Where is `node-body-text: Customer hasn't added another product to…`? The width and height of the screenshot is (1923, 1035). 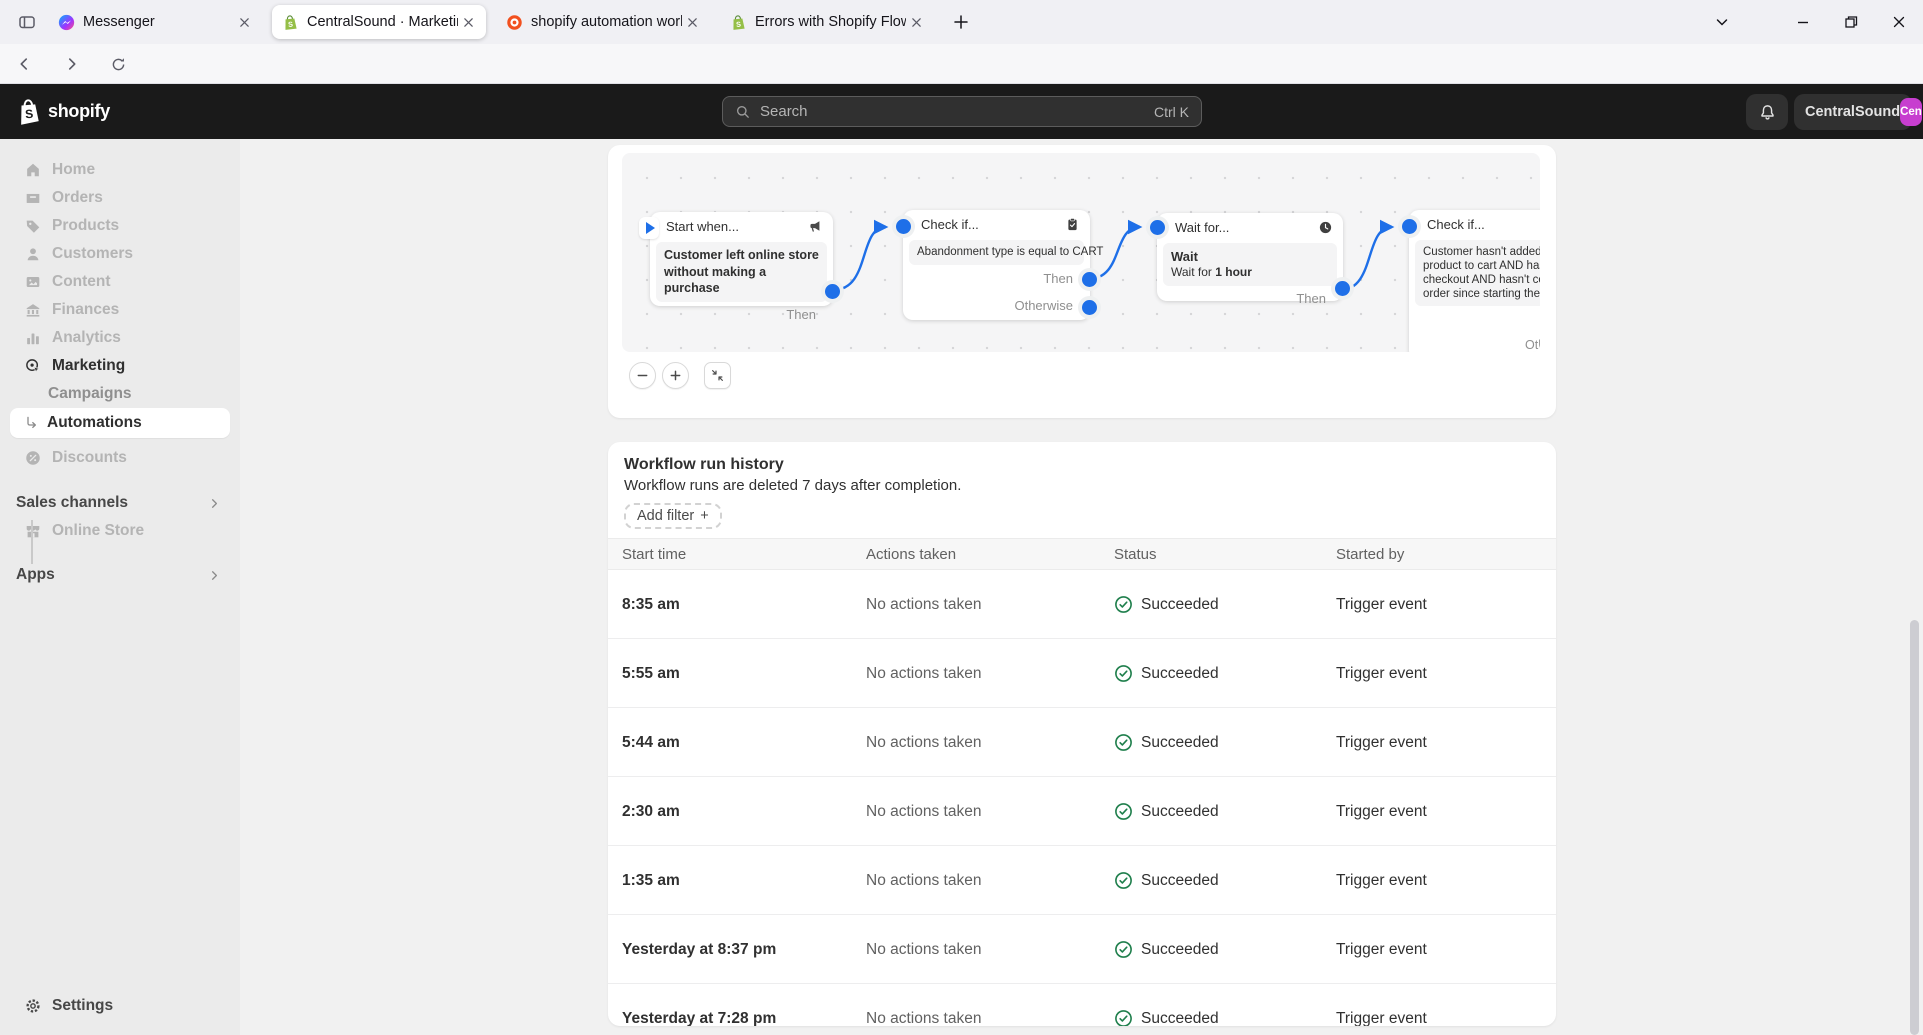 node-body-text: Customer hasn't added another product to… is located at coordinates (1477, 273).